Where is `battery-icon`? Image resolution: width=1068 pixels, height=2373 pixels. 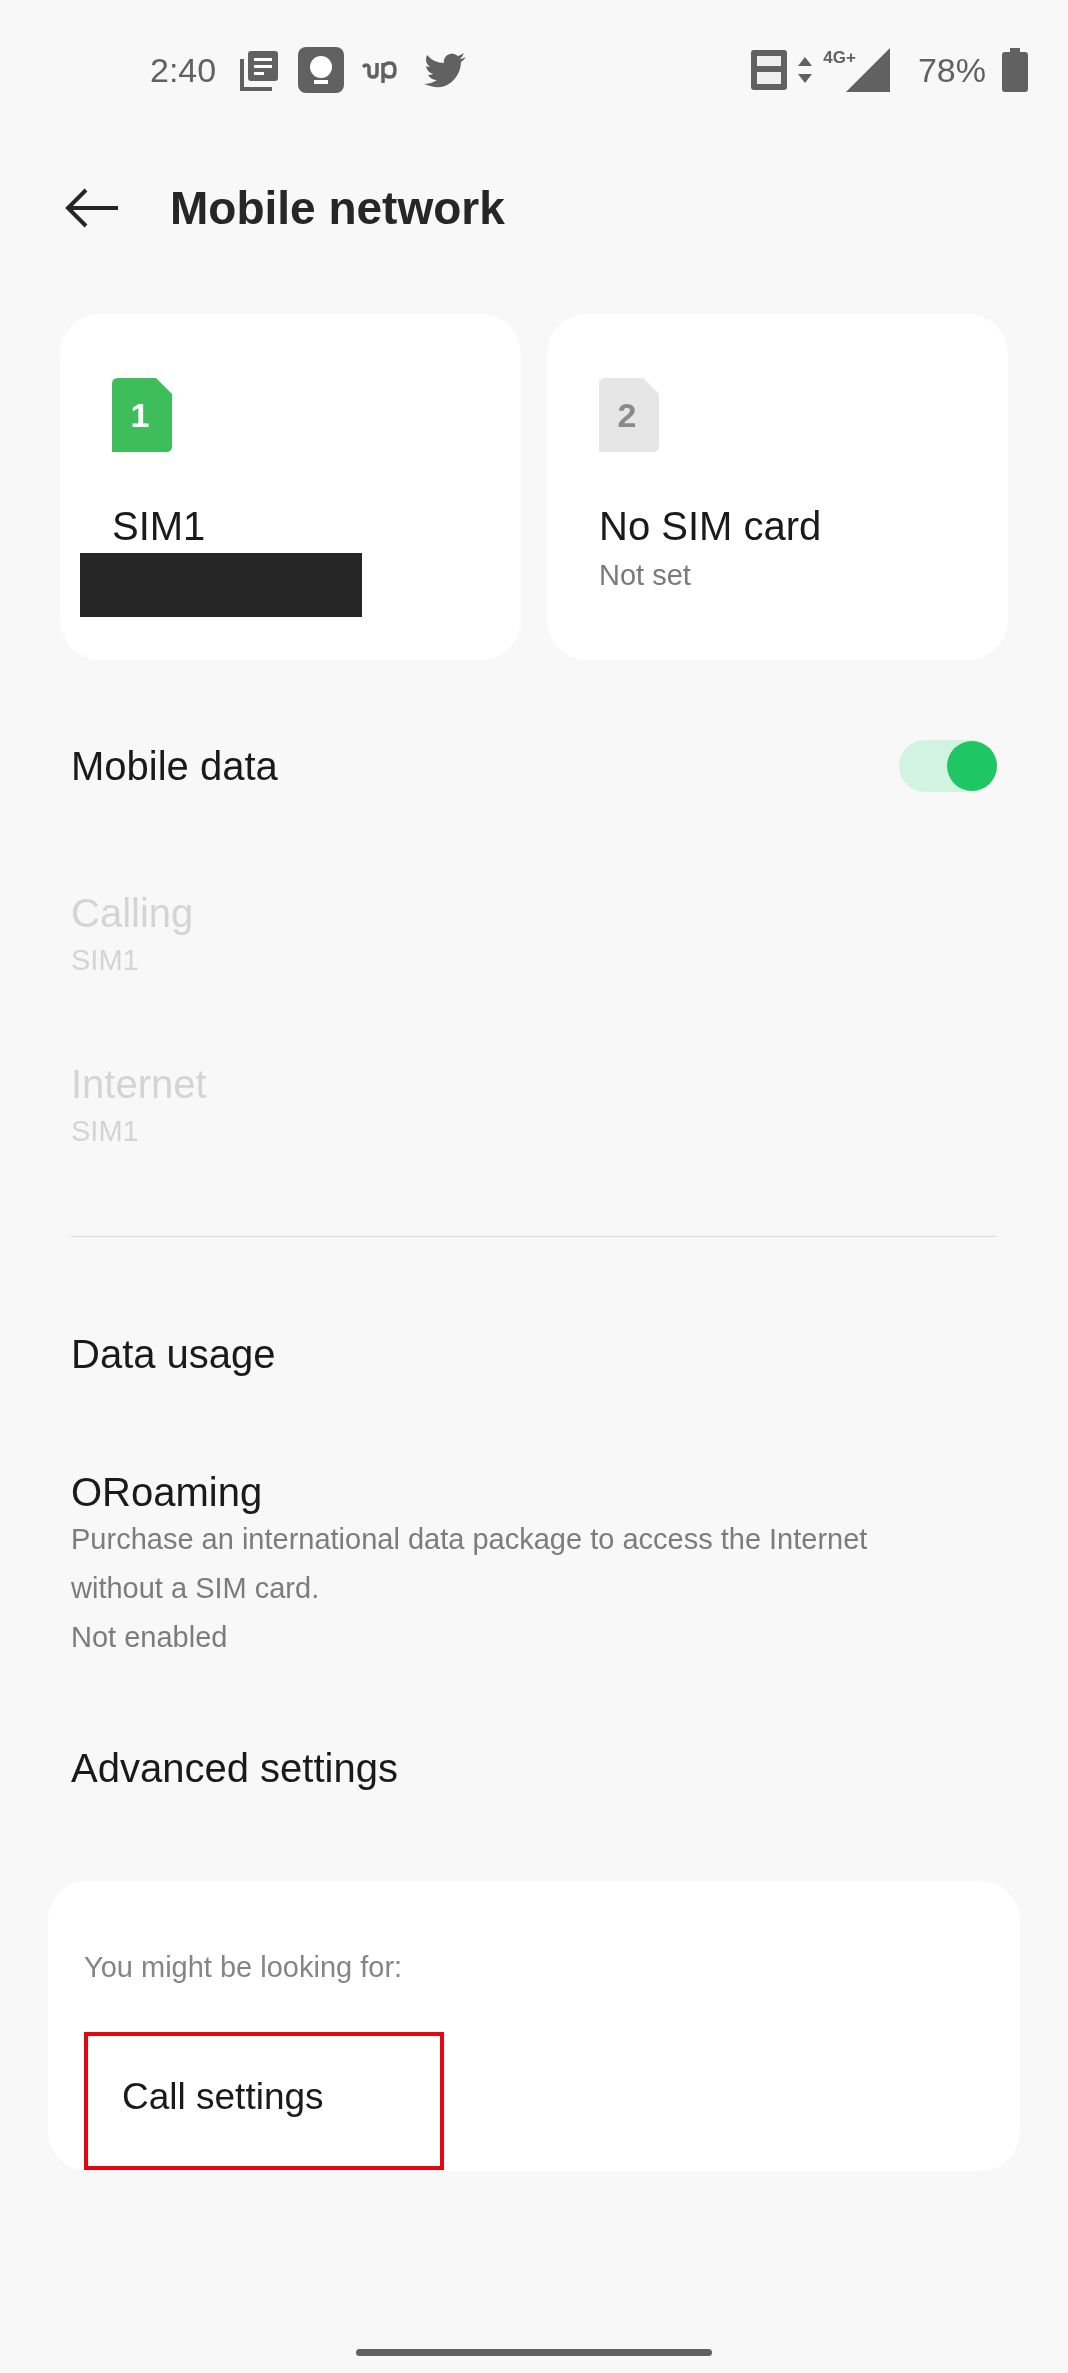
battery-icon is located at coordinates (1015, 70).